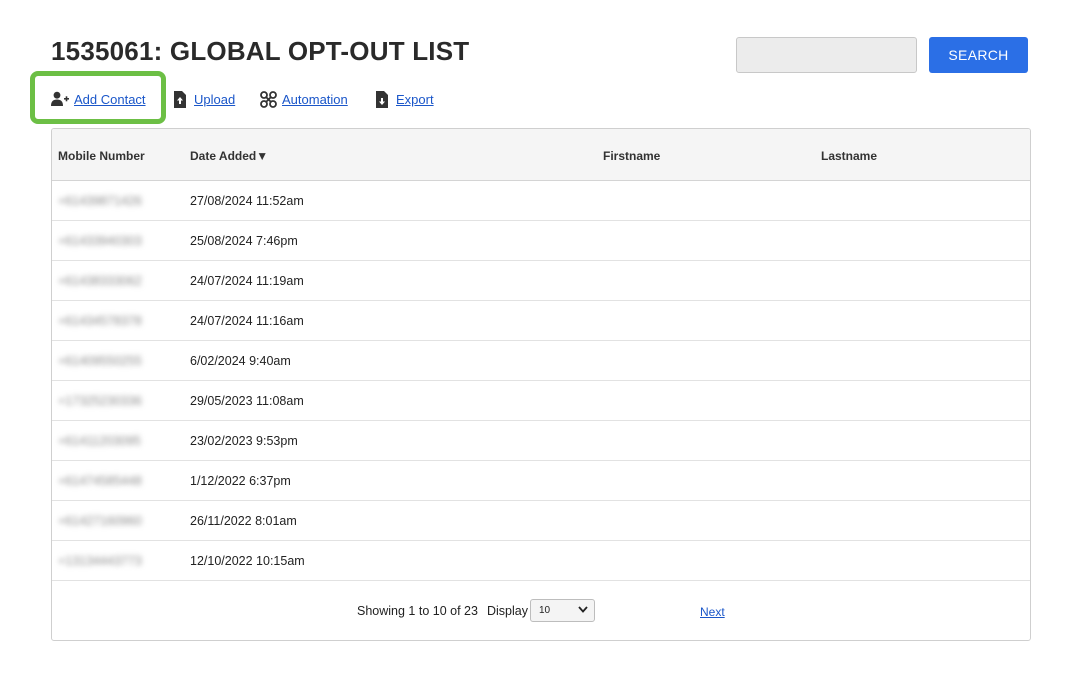  I want to click on export-link: Export, so click(403, 99).